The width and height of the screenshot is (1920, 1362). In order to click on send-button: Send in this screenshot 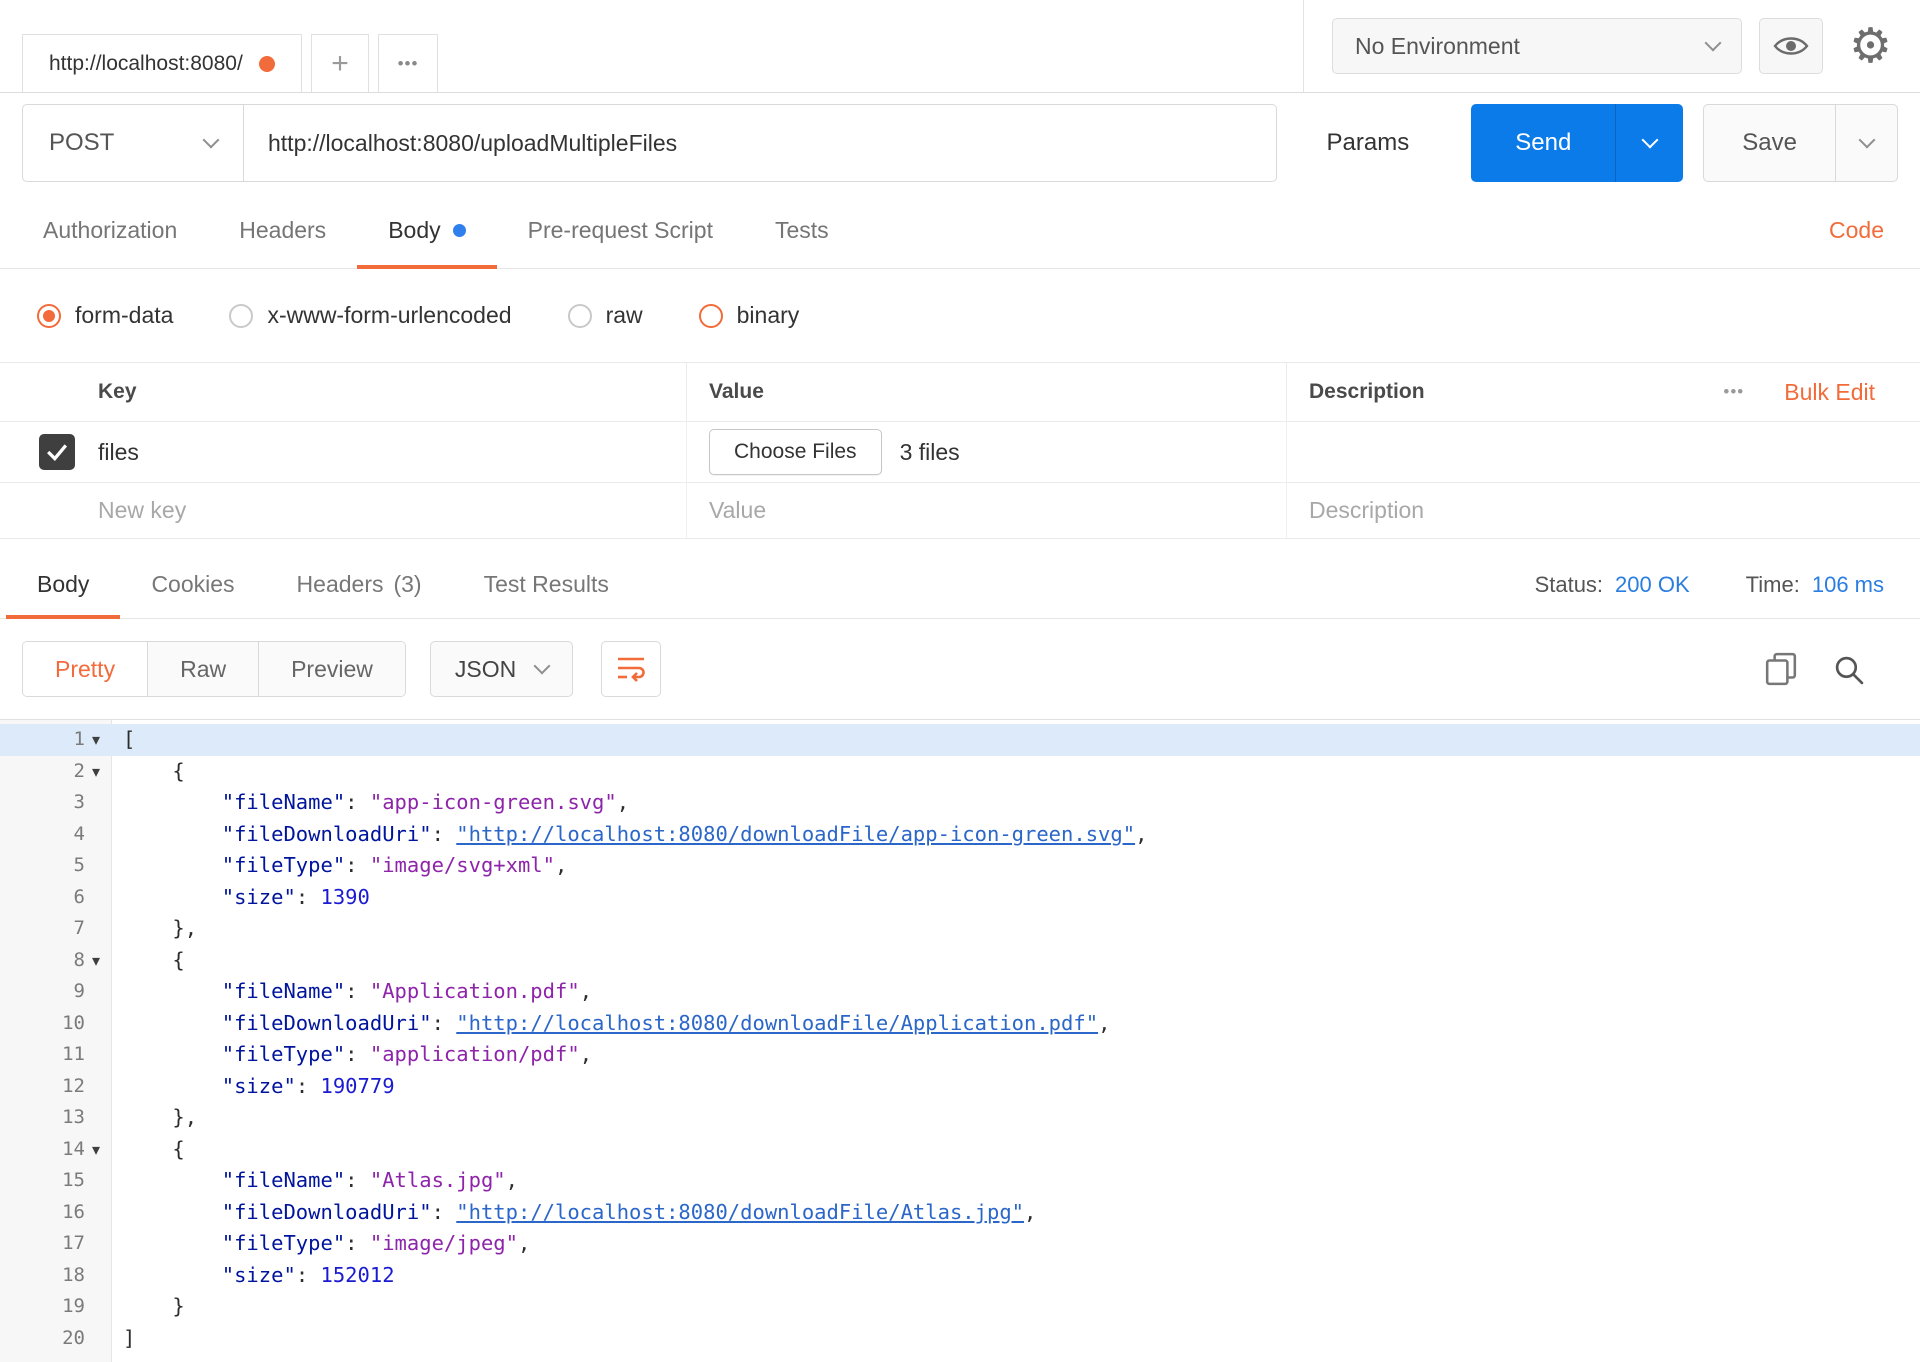, I will do `click(1543, 143)`.